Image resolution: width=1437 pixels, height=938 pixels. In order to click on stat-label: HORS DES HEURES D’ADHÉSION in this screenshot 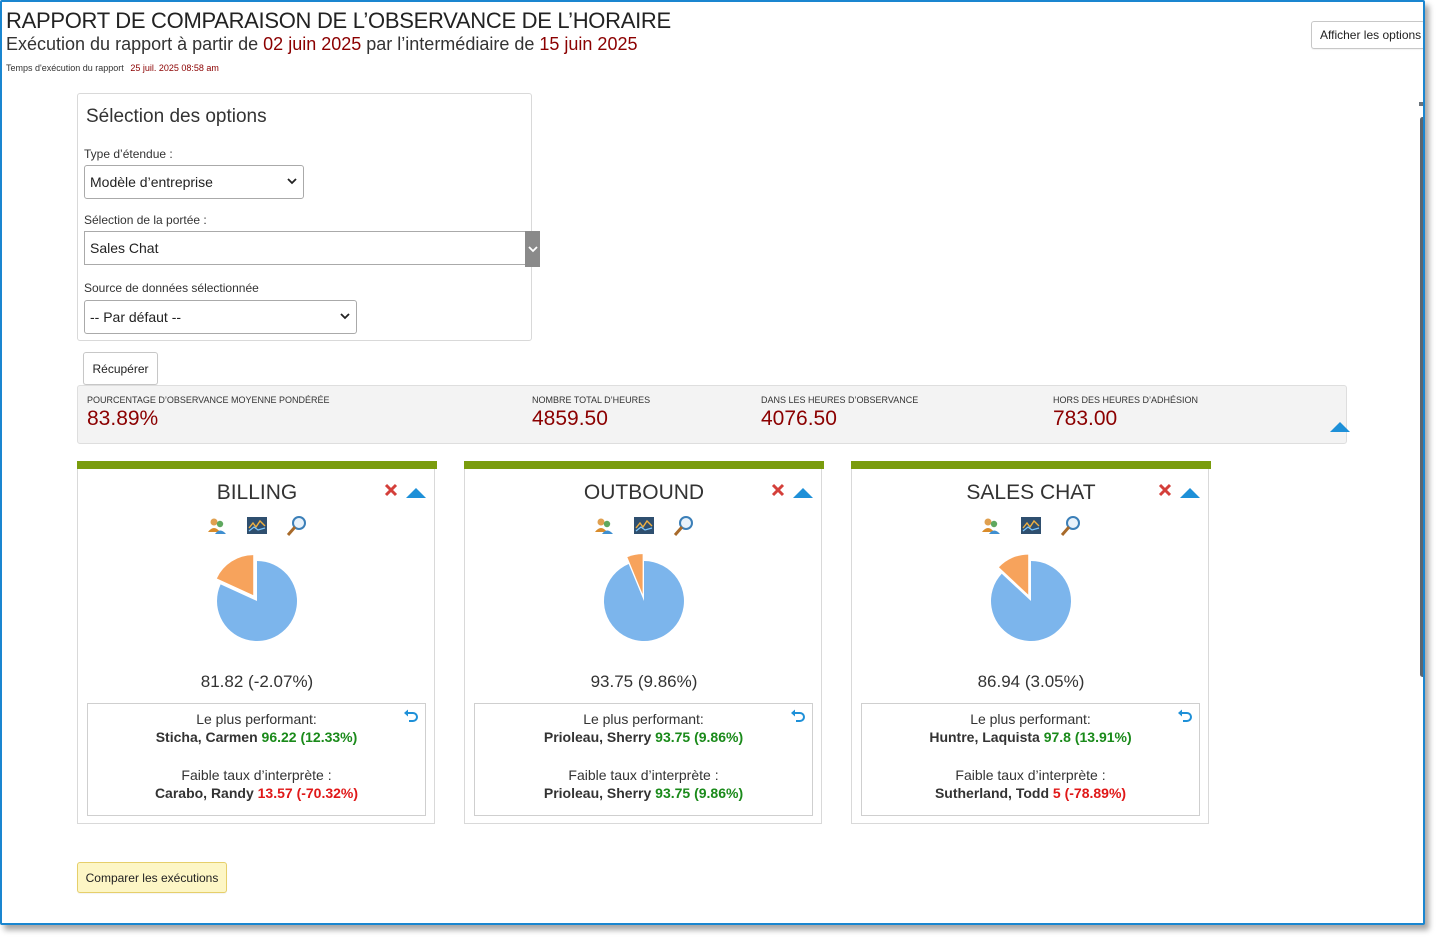, I will do `click(1126, 400)`.